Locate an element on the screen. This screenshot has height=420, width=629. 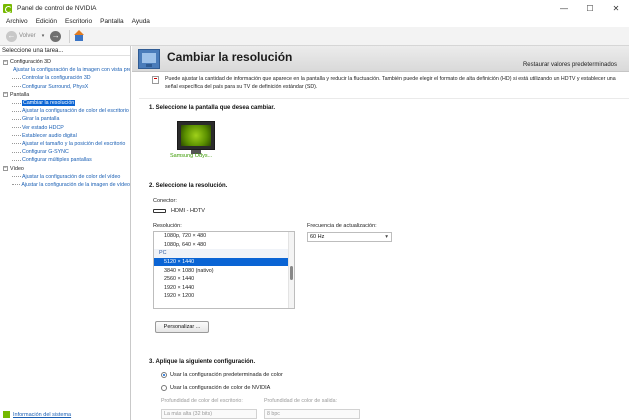
back-button: ← Volver is located at coordinates (21, 36).